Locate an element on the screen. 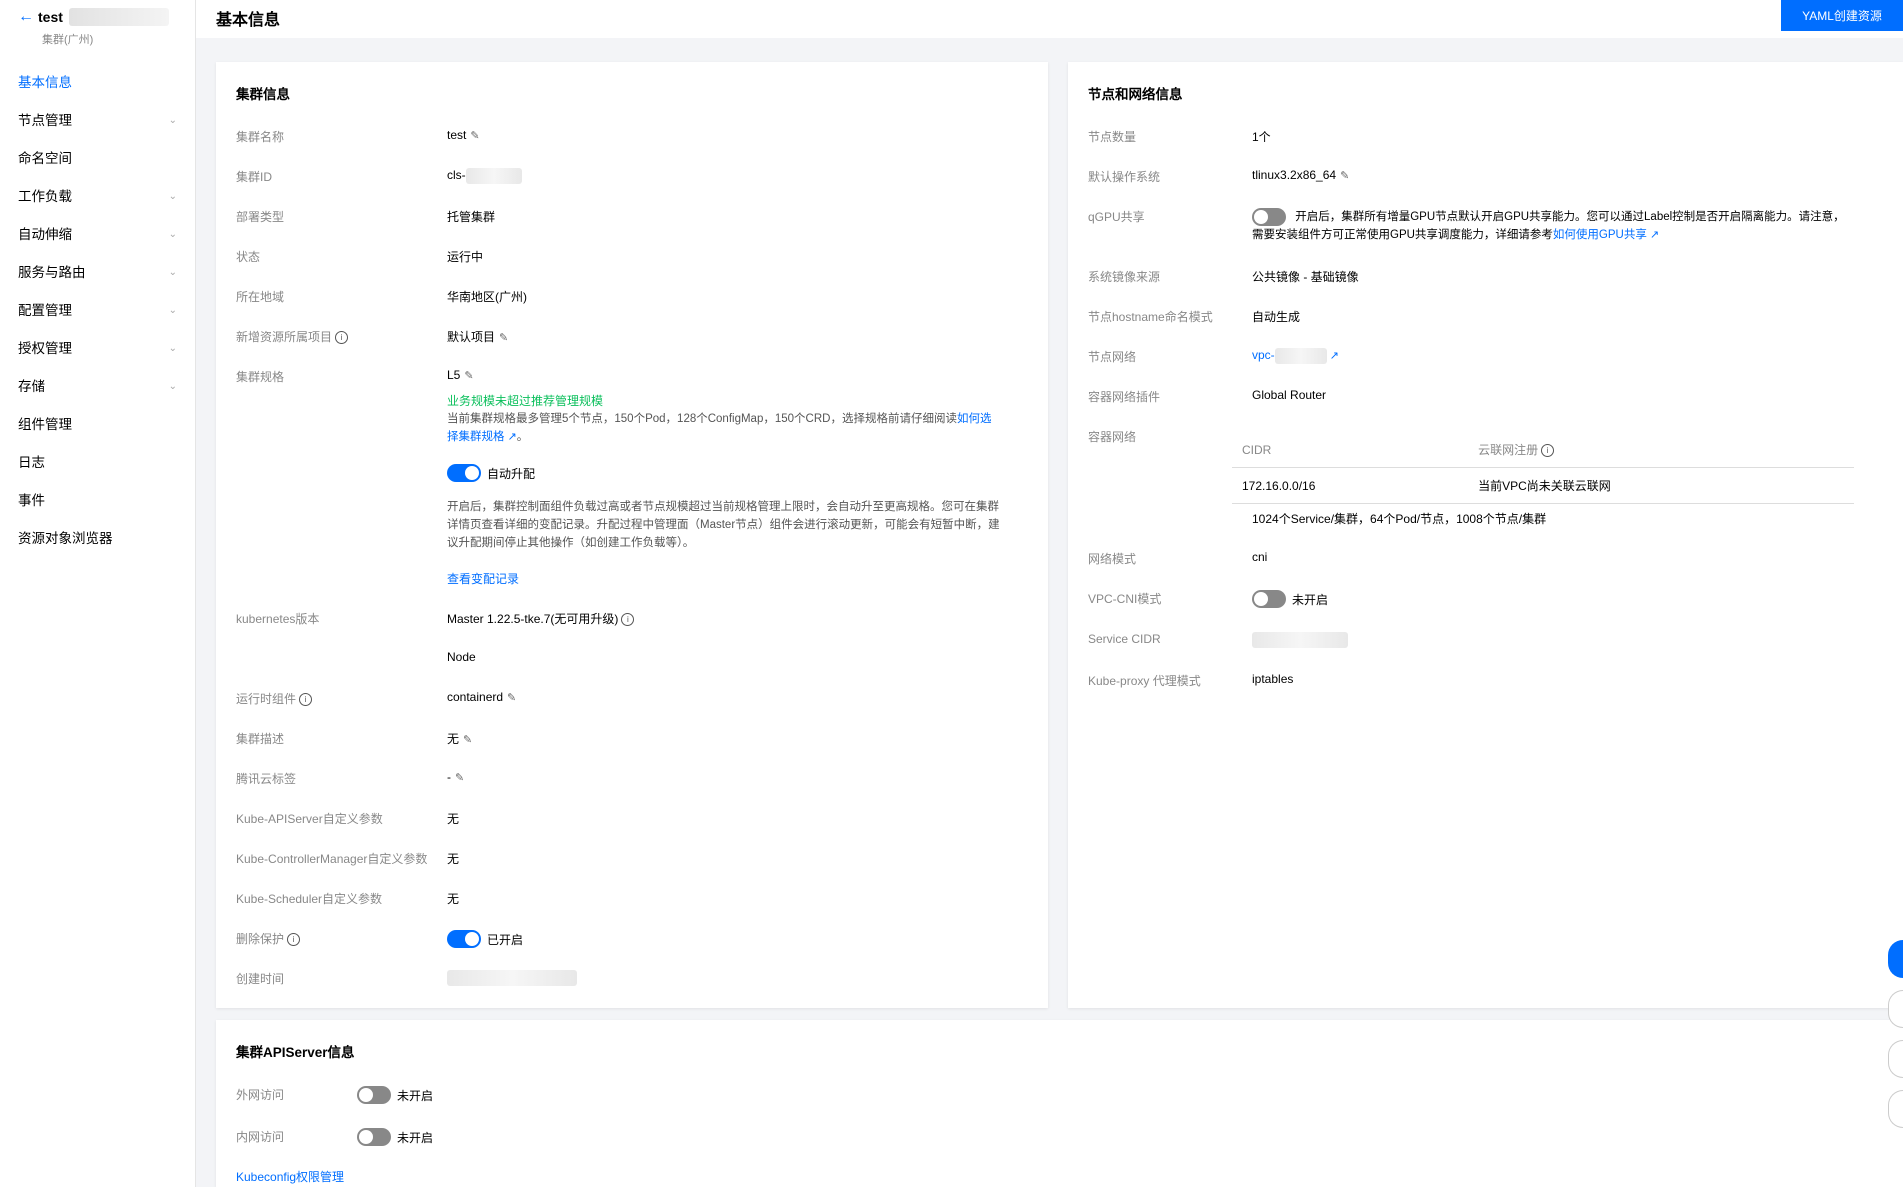  qgpu-guide-link: 如何使用GPU共享 ↗ is located at coordinates (1606, 235).